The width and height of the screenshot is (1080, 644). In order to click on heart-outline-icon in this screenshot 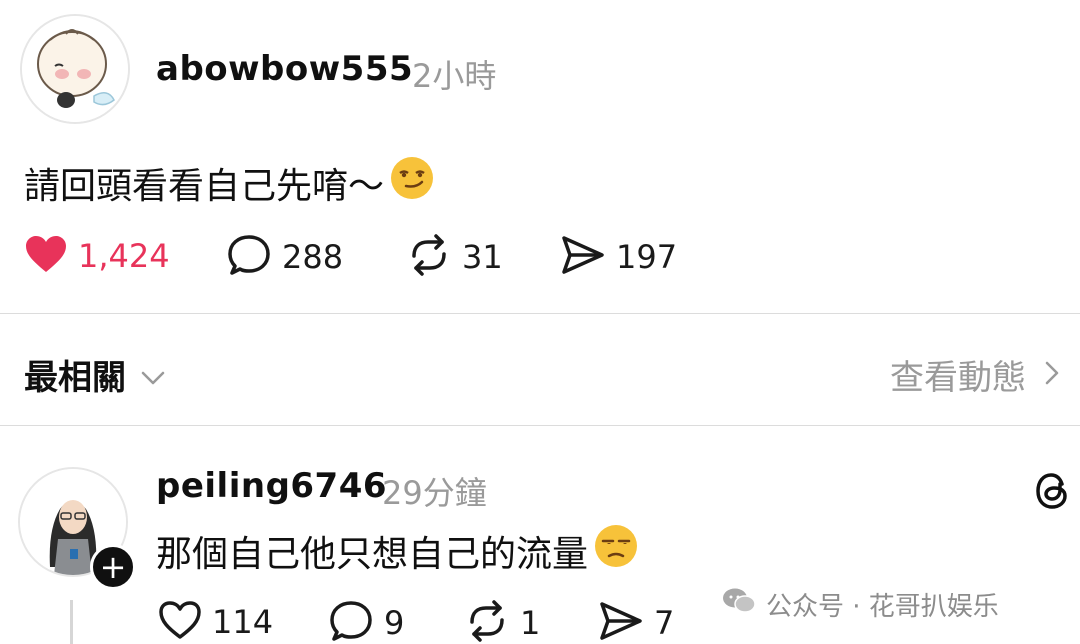, I will do `click(180, 622)`.